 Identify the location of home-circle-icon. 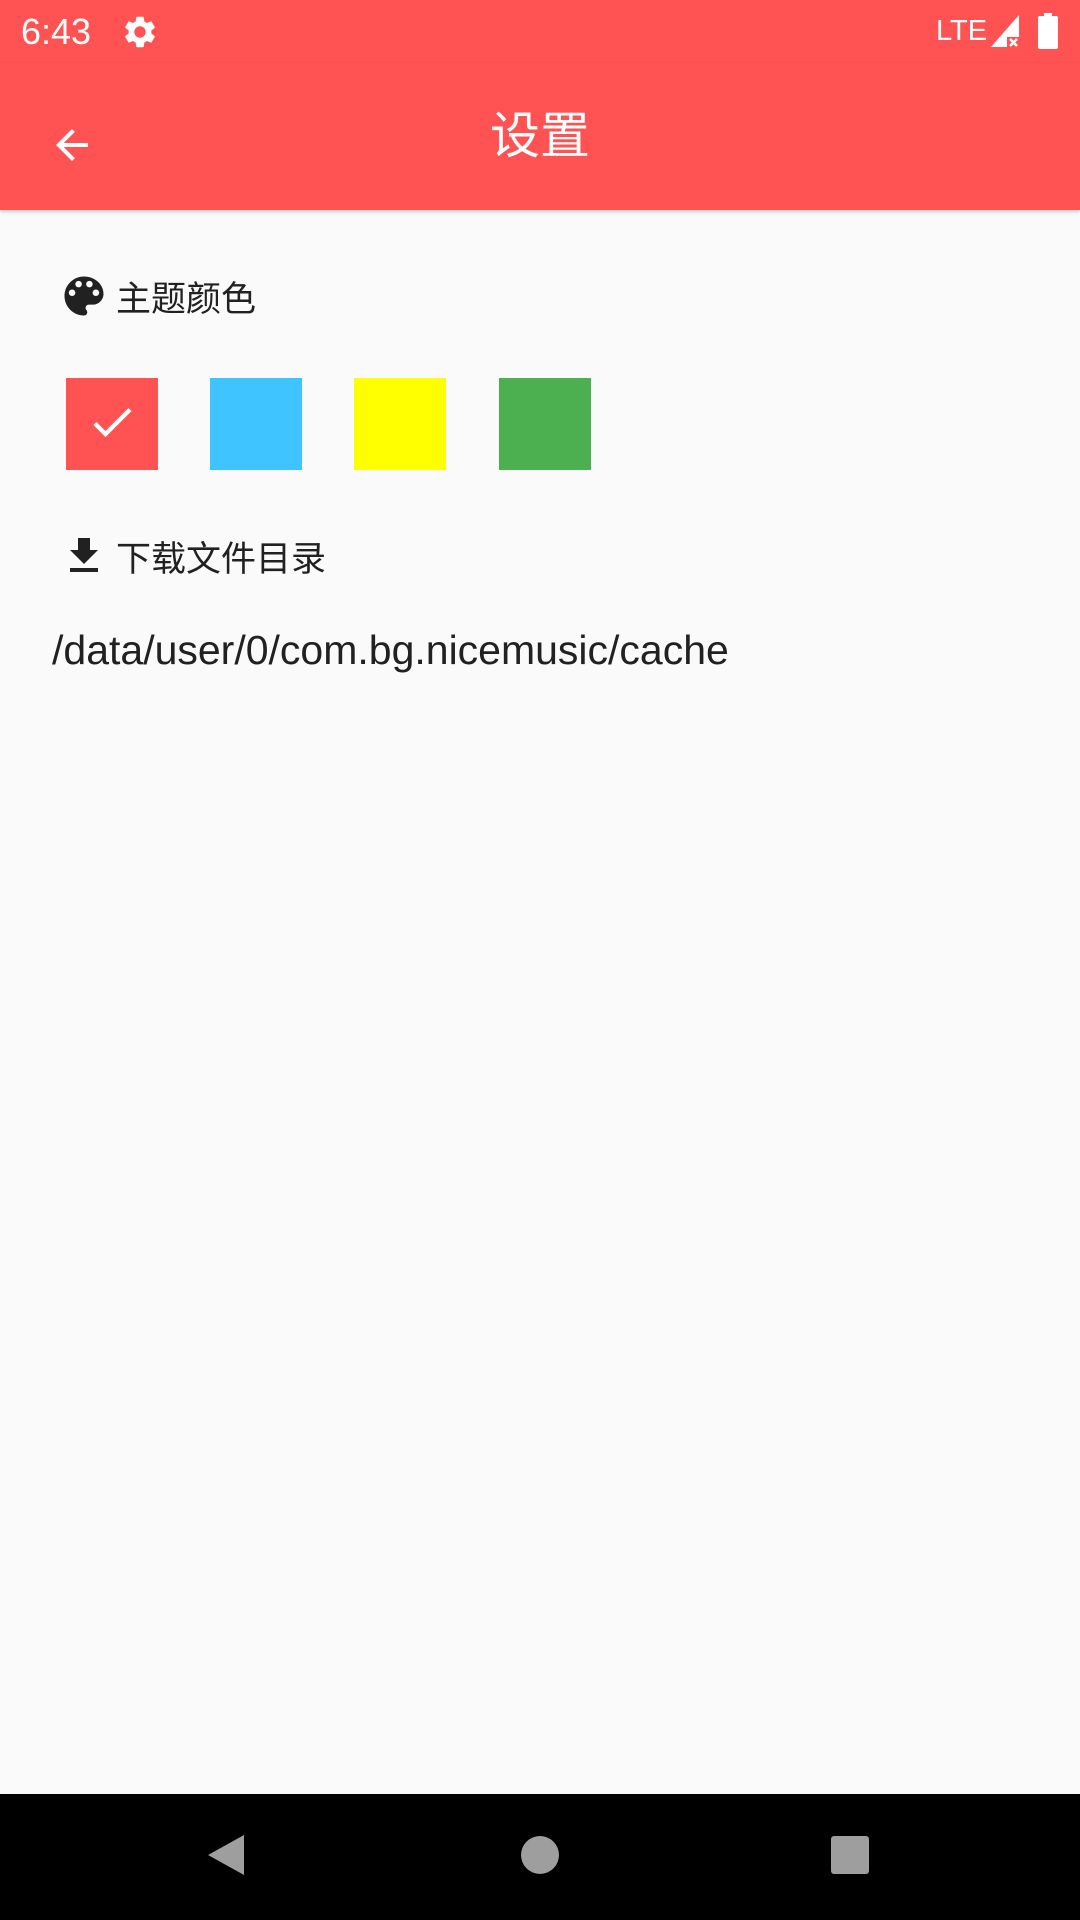
(540, 1857).